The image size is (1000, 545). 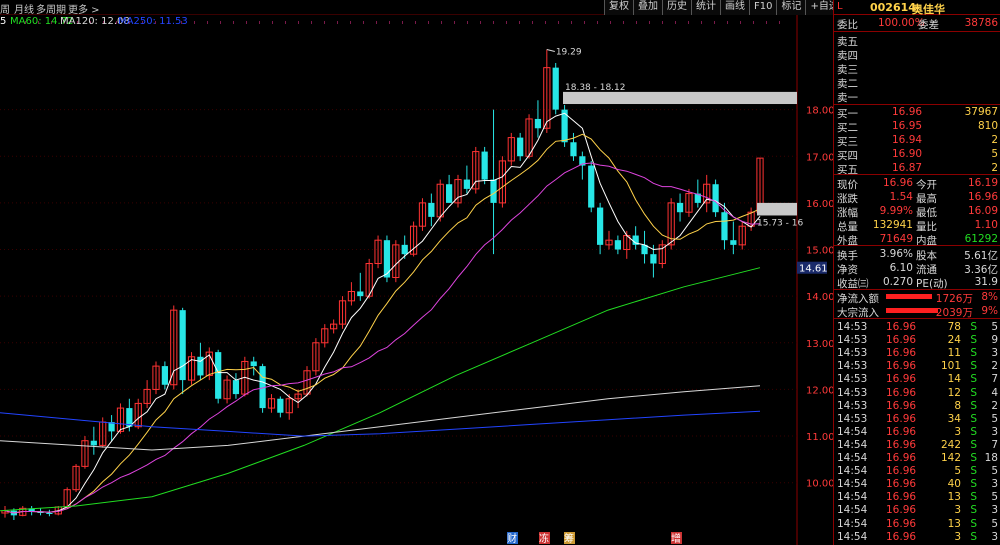 What do you see at coordinates (595, 88) in the screenshot?
I see `resistance-zone-label: 18.38 - 18.12` at bounding box center [595, 88].